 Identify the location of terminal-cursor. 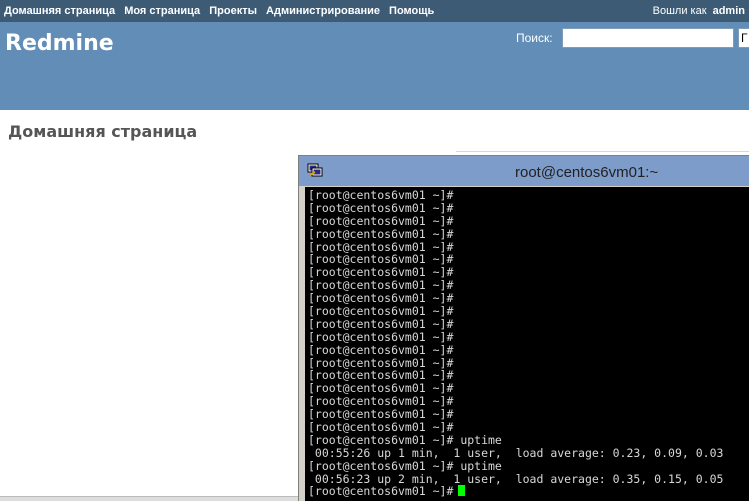
(462, 491).